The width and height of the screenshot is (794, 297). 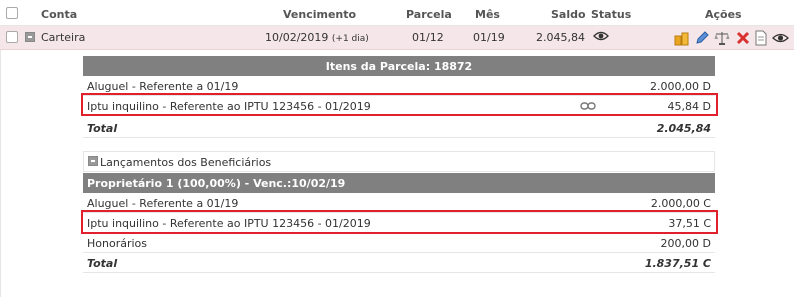 What do you see at coordinates (680, 203) in the screenshot?
I see `item-value: 2.000,00 C` at bounding box center [680, 203].